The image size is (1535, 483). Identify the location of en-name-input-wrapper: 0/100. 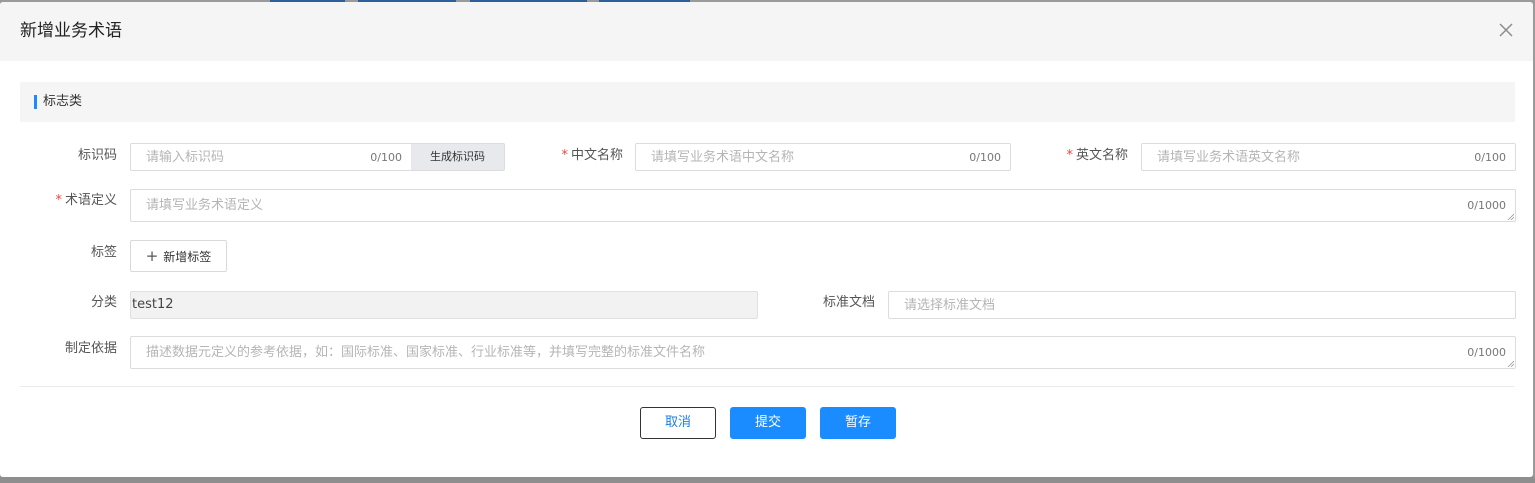
(1328, 157).